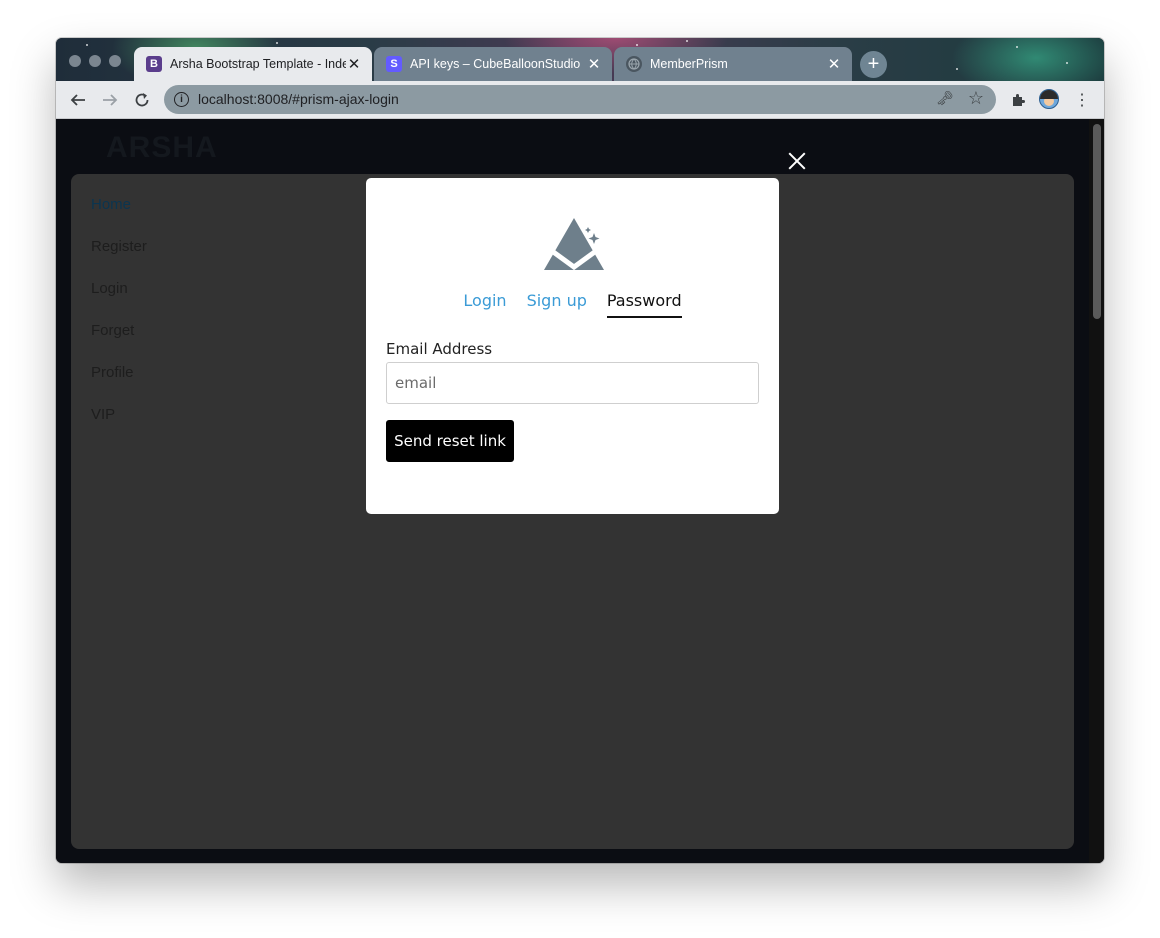 This screenshot has height=938, width=1160. Describe the element at coordinates (689, 64) in the screenshot. I see `tab-title: MemberPrism` at that location.